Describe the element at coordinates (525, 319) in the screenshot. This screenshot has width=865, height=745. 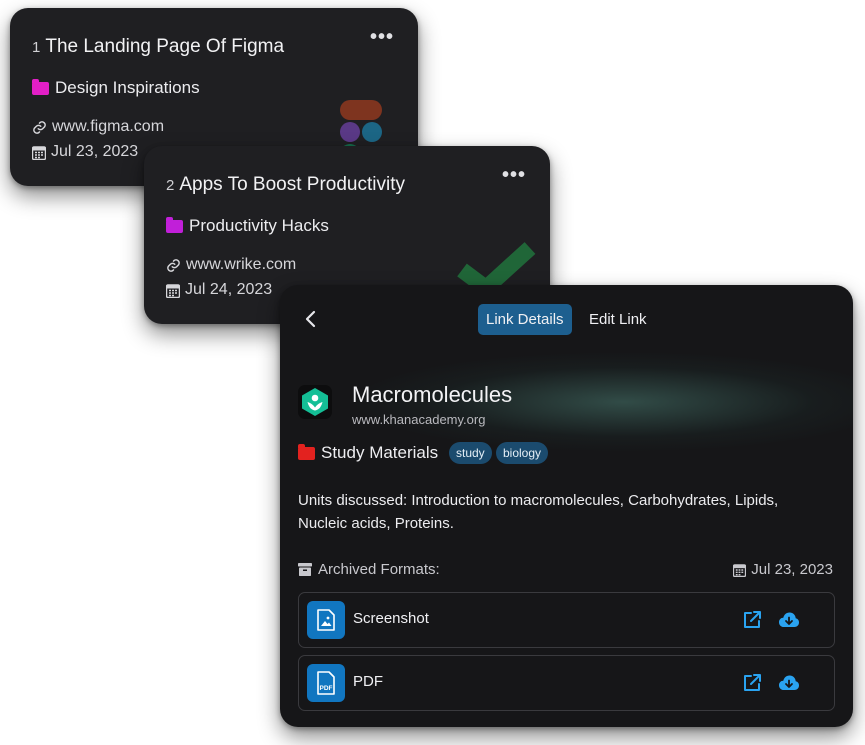
I see `tab-link-details: Link Details` at that location.